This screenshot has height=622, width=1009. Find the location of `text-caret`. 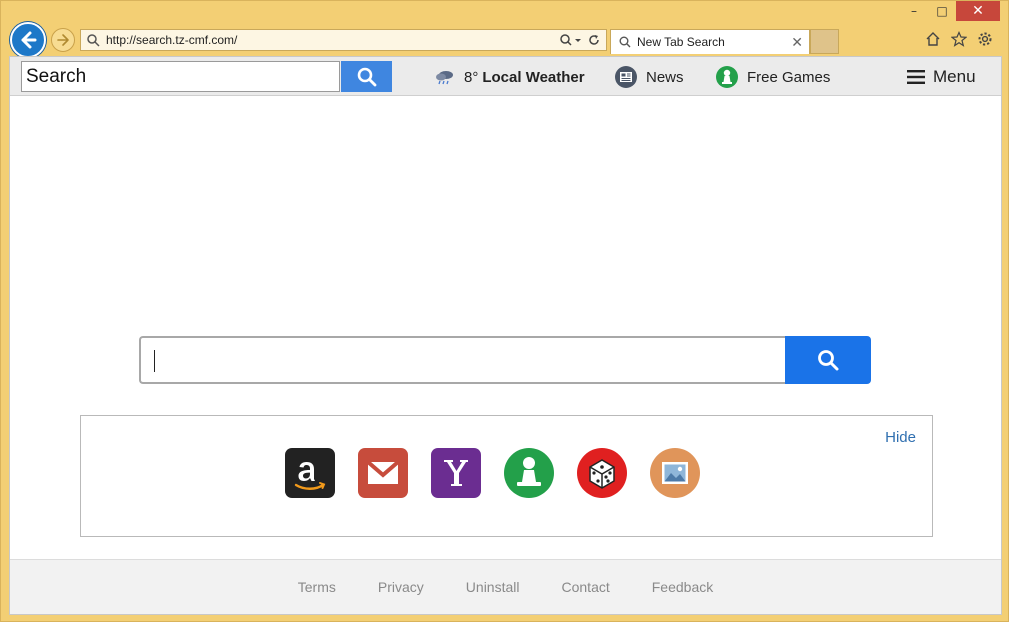

text-caret is located at coordinates (154, 361).